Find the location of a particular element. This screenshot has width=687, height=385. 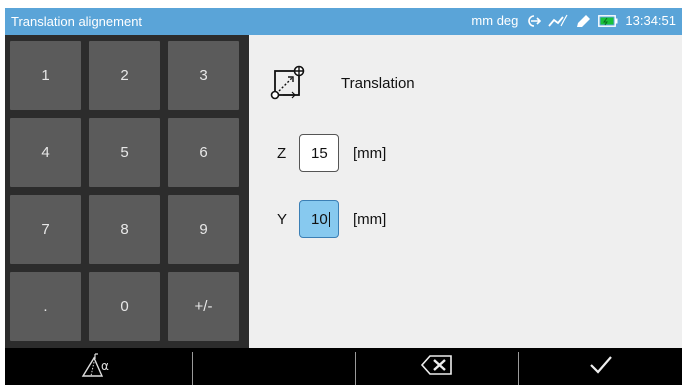

confirm-button is located at coordinates (600, 366).